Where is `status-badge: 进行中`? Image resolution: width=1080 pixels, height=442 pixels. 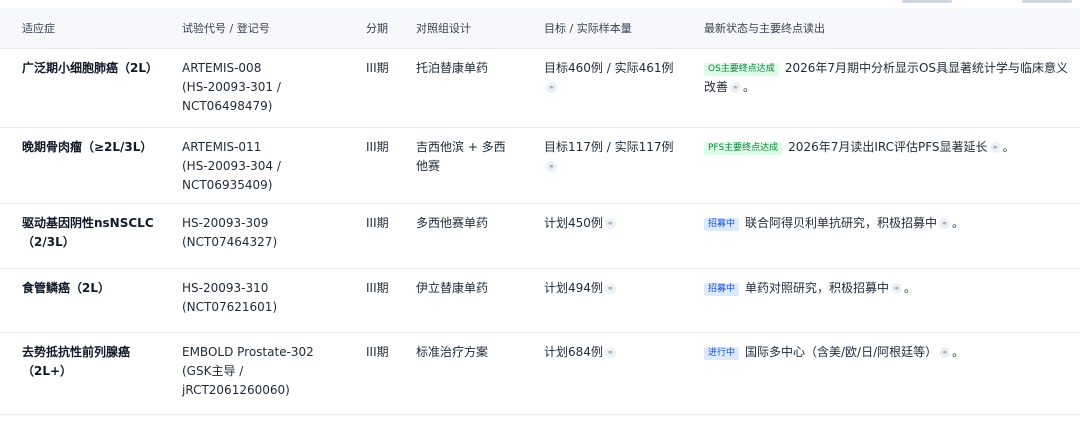 status-badge: 进行中 is located at coordinates (722, 353).